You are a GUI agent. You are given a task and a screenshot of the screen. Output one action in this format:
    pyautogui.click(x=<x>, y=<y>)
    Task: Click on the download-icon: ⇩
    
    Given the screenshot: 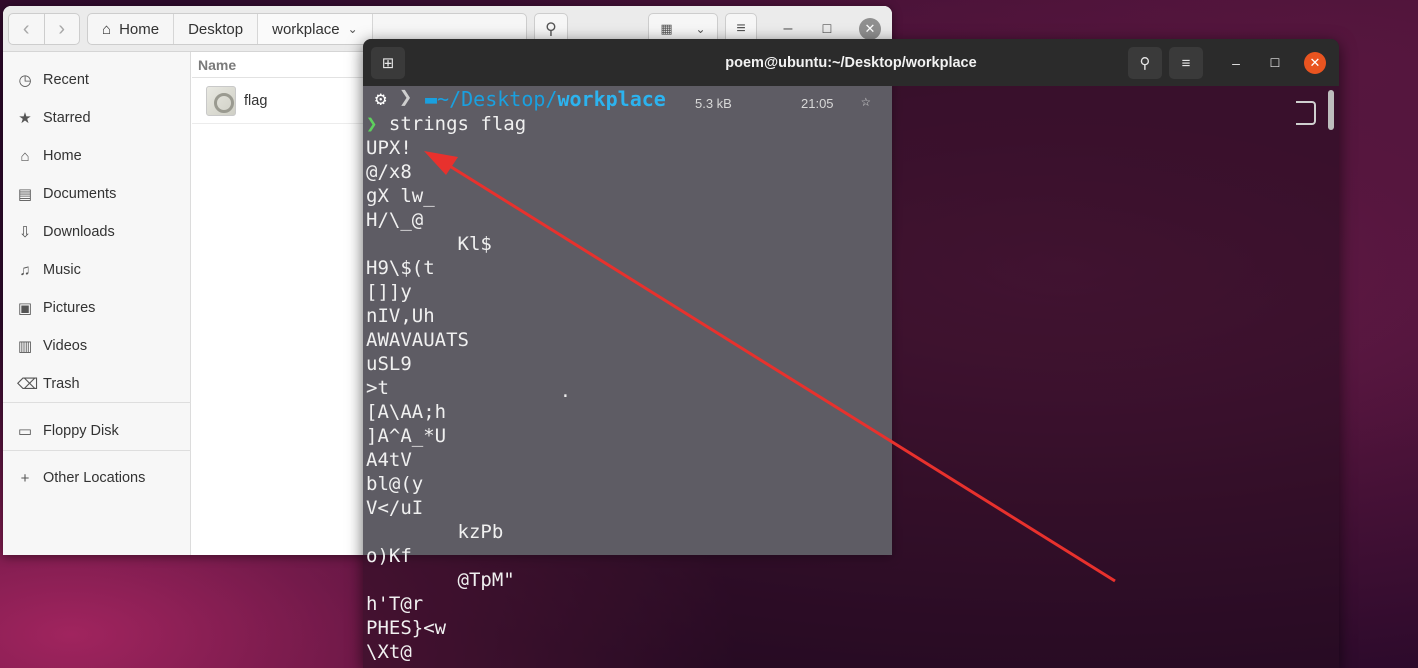 What is the action you would take?
    pyautogui.click(x=25, y=232)
    